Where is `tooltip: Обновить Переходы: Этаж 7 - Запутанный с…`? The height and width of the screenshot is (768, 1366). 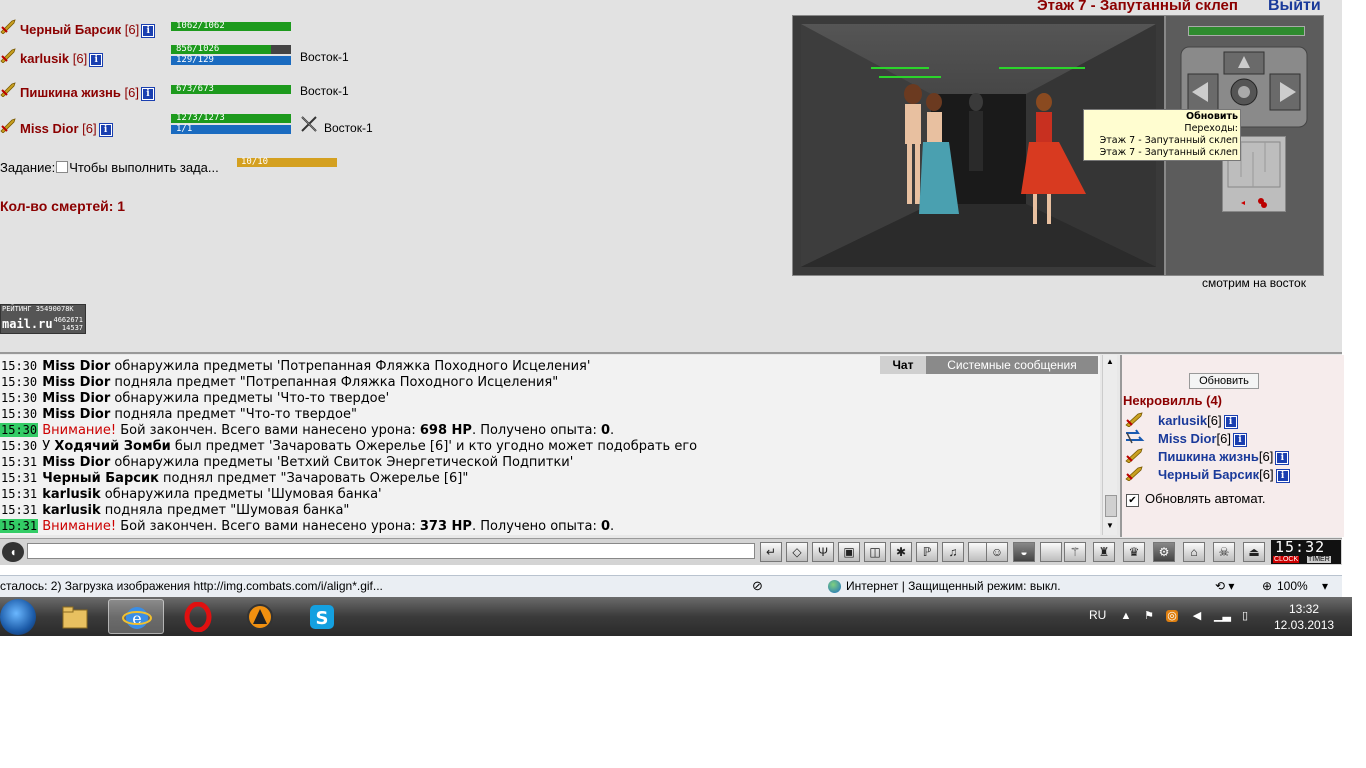 tooltip: Обновить Переходы: Этаж 7 - Запутанный с… is located at coordinates (1162, 135).